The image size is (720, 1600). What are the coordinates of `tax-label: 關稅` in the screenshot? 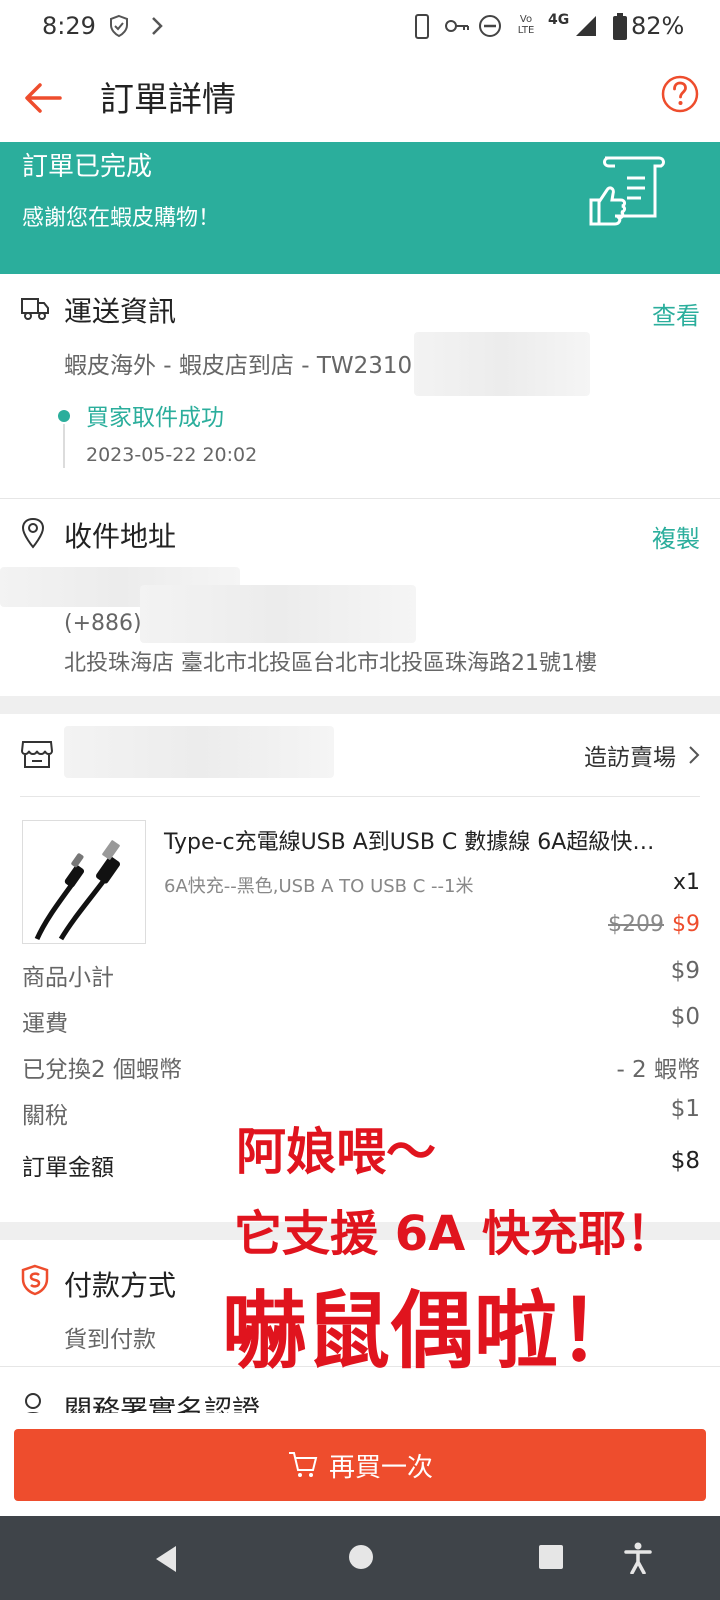 It's located at (45, 1116).